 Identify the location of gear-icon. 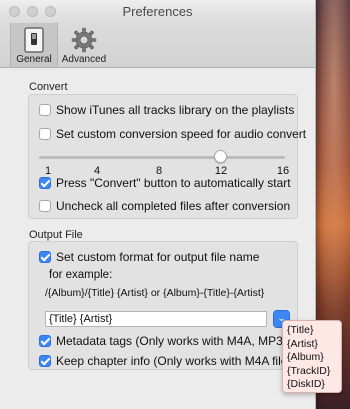
(84, 40).